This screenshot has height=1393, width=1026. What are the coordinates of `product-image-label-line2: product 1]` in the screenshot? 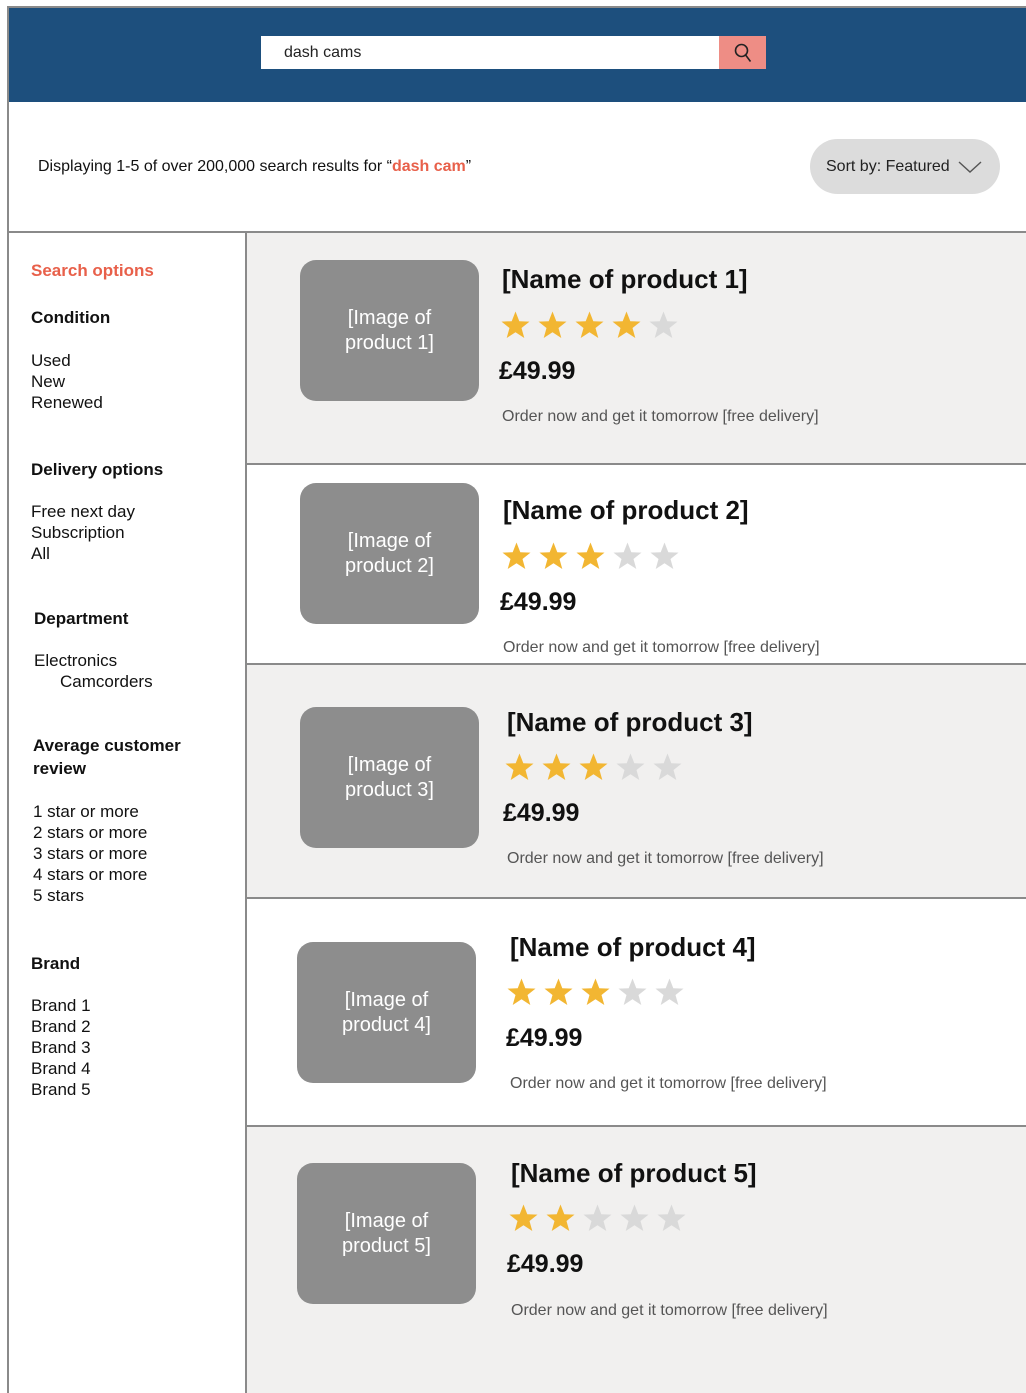 It's located at (389, 342).